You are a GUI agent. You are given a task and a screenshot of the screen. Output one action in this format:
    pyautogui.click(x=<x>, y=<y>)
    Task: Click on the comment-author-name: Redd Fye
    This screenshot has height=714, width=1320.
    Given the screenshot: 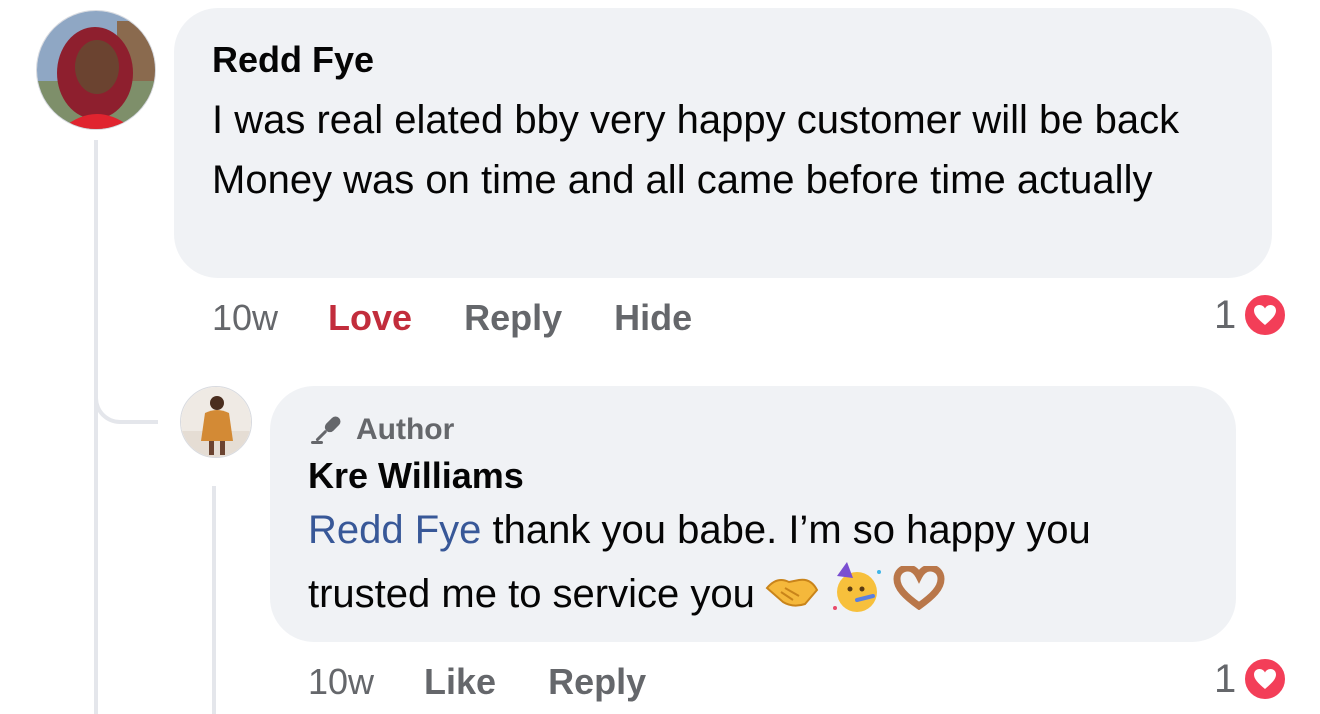 What is the action you would take?
    pyautogui.click(x=723, y=60)
    